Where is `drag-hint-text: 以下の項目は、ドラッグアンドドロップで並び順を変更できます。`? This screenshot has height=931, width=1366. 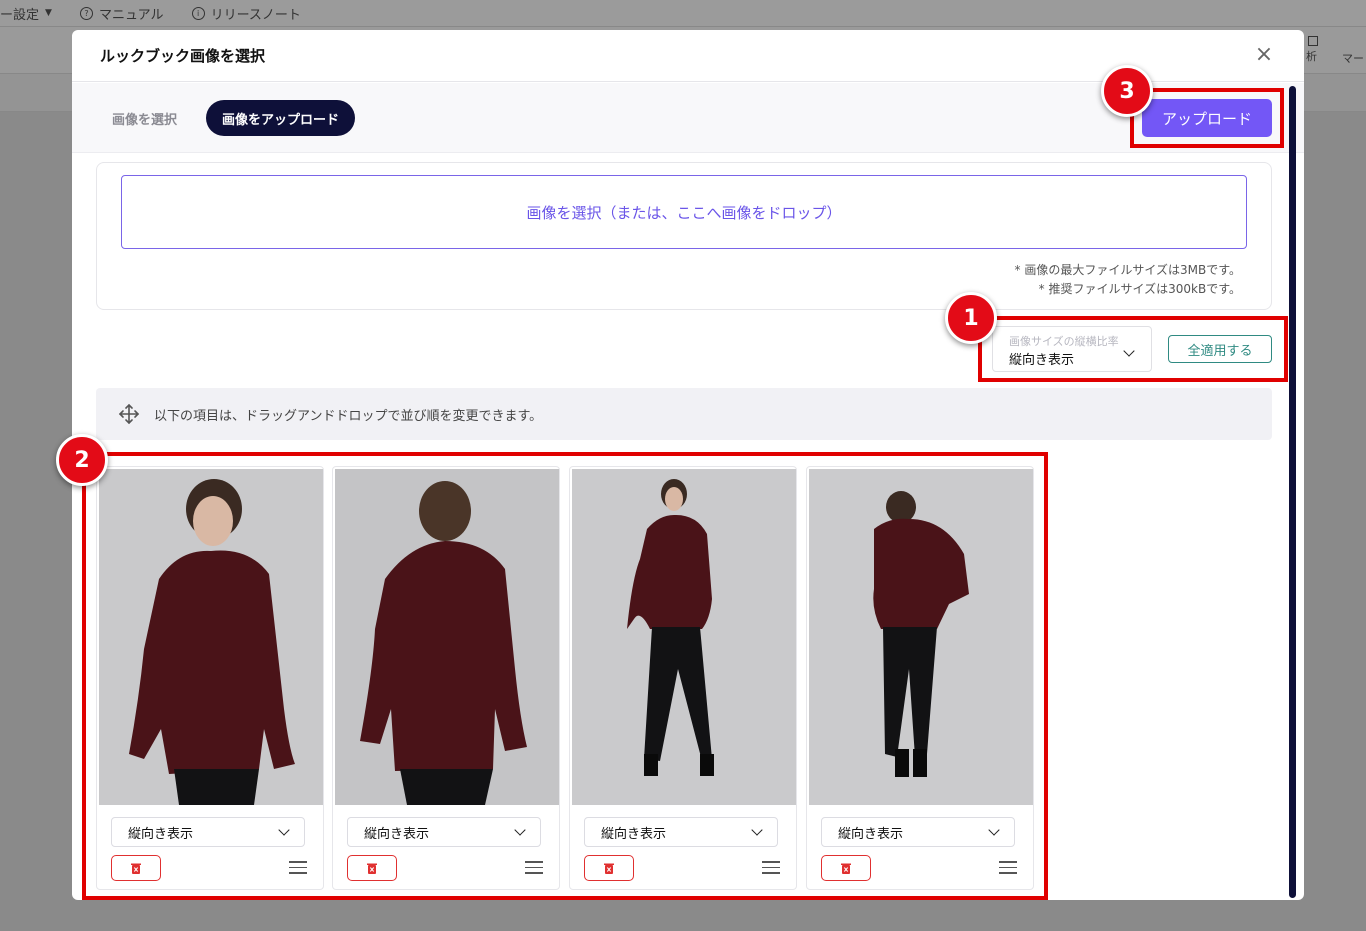 drag-hint-text: 以下の項目は、ドラッグアンドドロップで並び順を変更できます。 is located at coordinates (348, 416).